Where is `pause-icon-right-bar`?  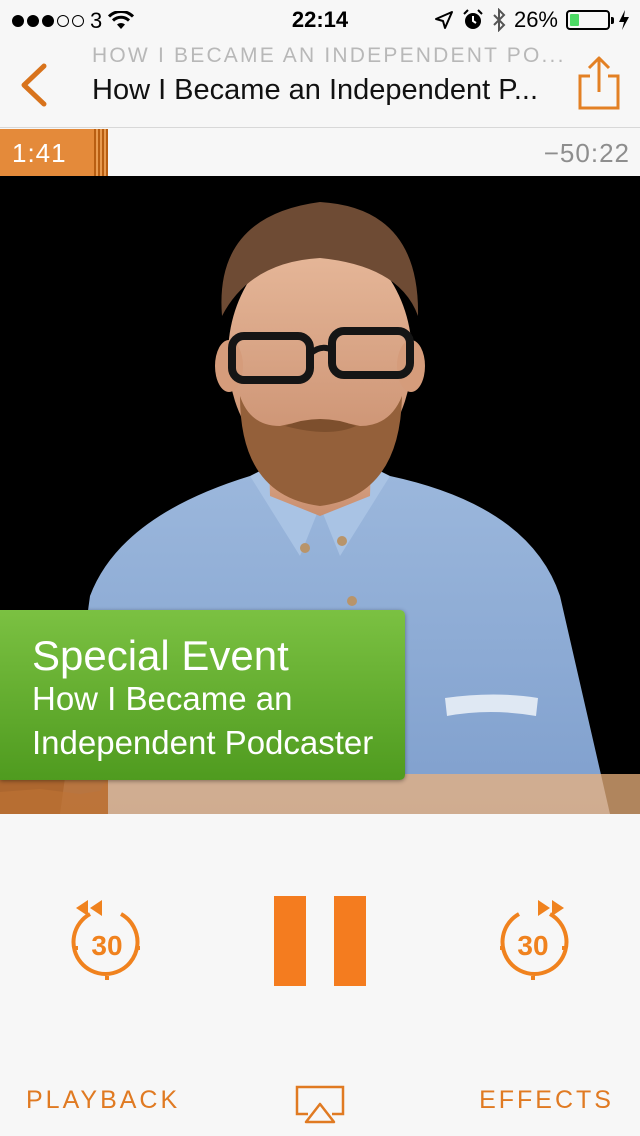
pause-icon-right-bar is located at coordinates (350, 941).